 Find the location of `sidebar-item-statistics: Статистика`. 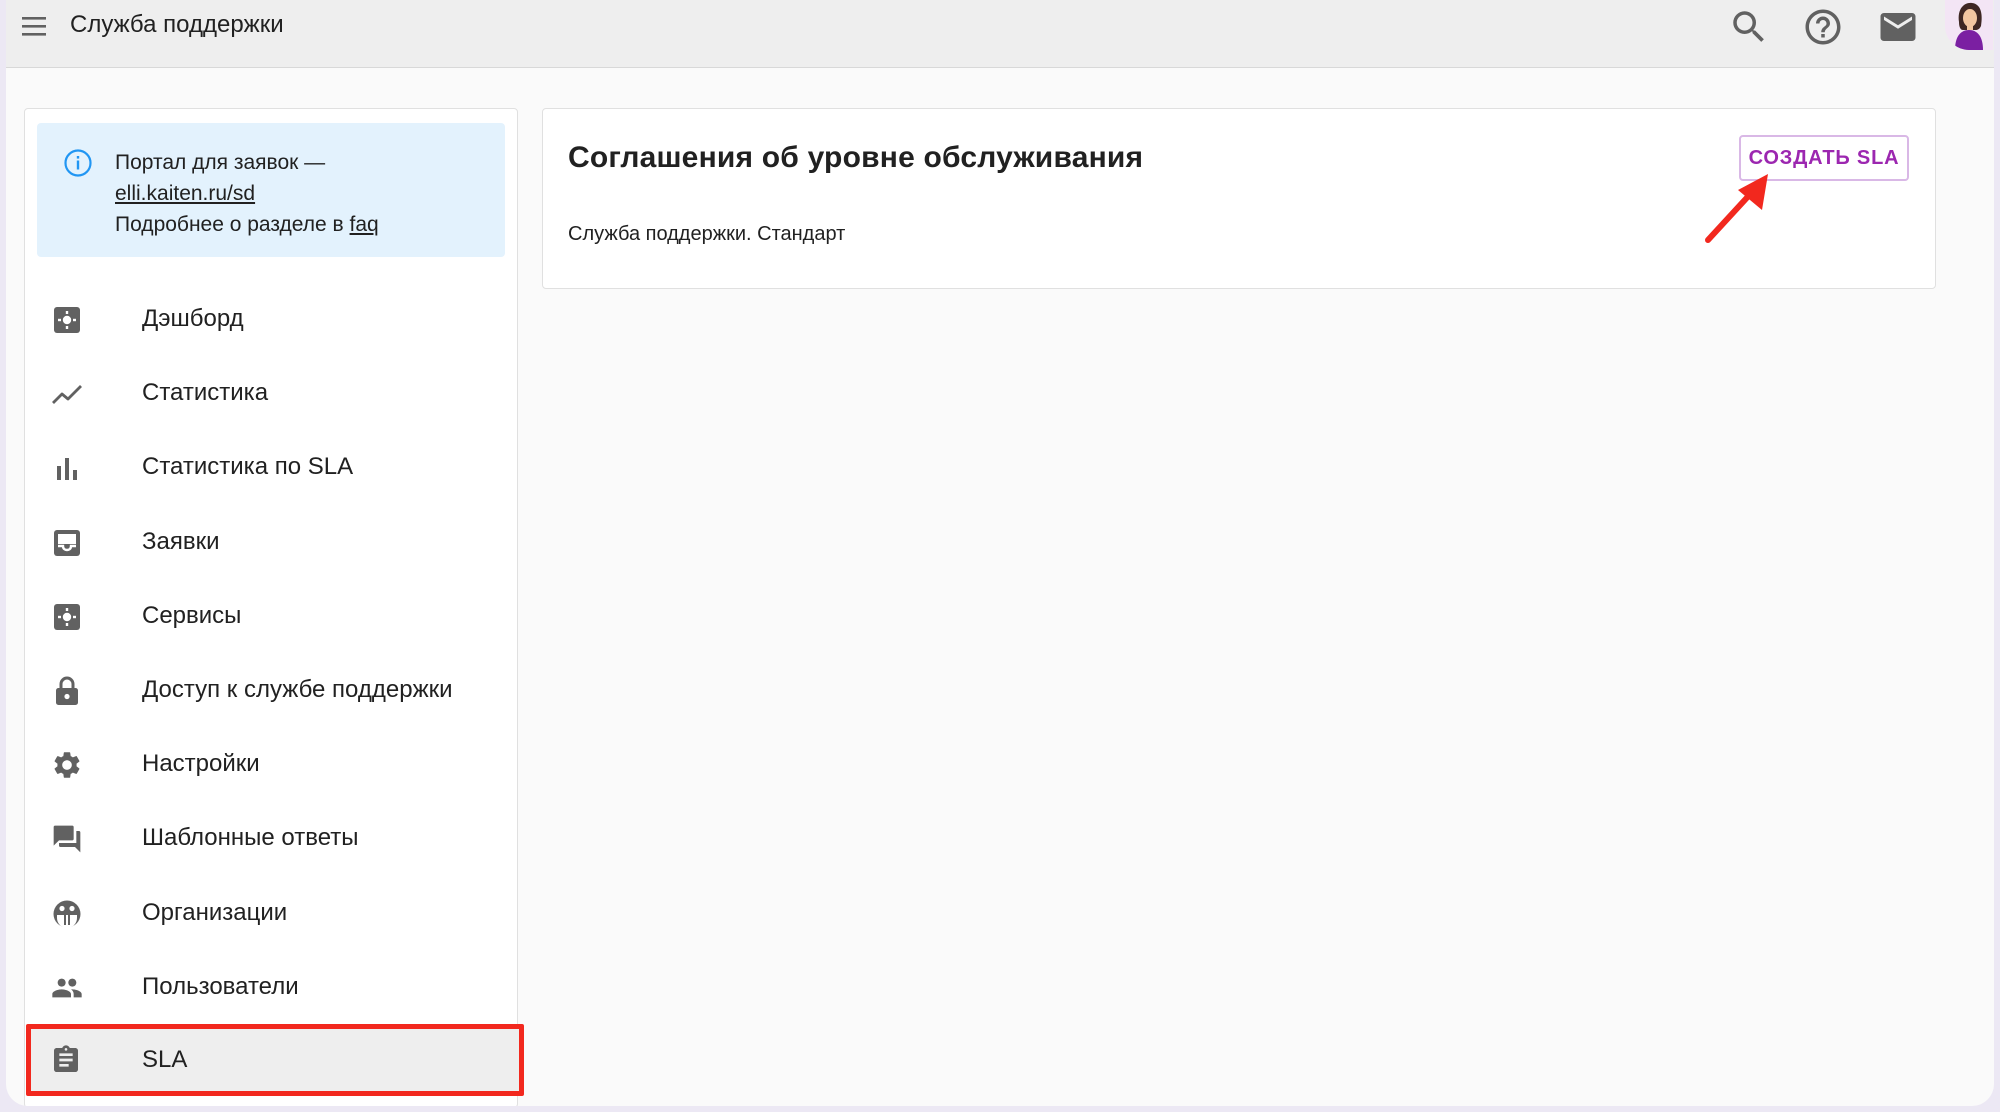

sidebar-item-statistics: Статистика is located at coordinates (272, 393).